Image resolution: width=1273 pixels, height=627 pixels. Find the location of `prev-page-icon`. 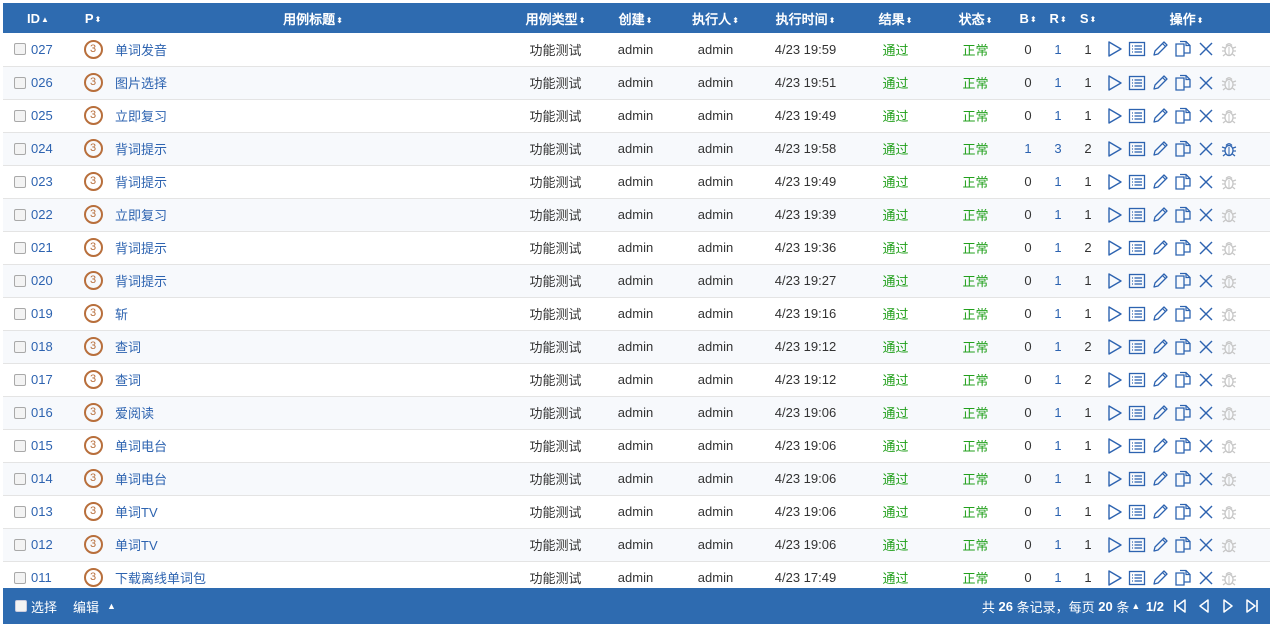

prev-page-icon is located at coordinates (1204, 606).